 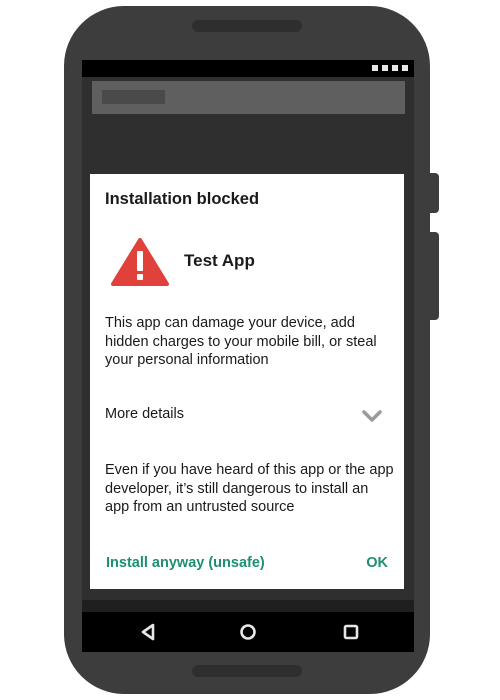 I want to click on status-bar, so click(x=248, y=68).